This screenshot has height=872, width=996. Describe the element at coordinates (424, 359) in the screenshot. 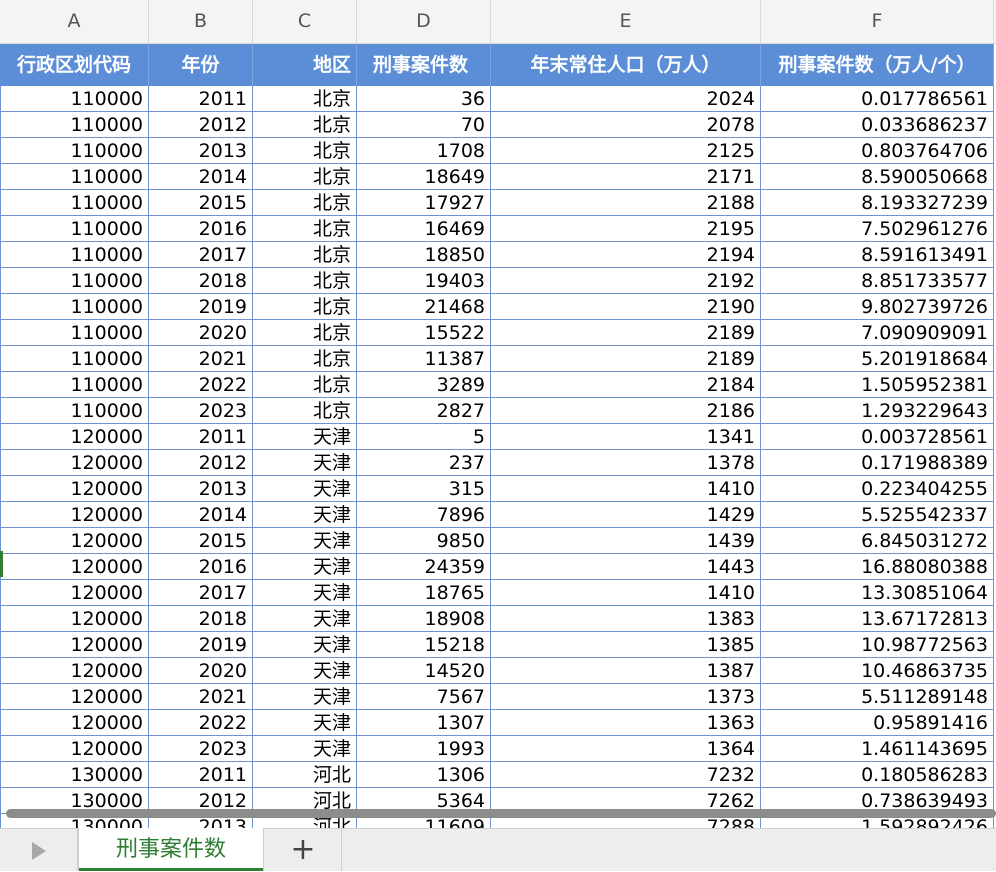

I see `table-cell: 11387` at that location.